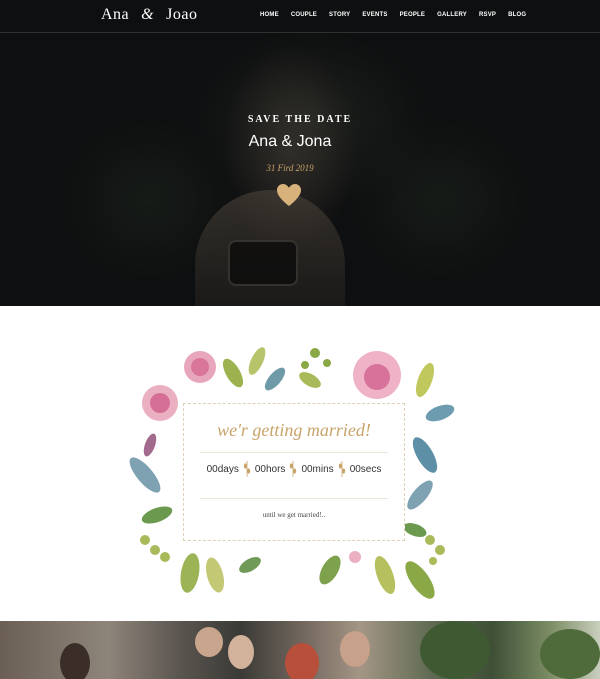 The height and width of the screenshot is (679, 600). I want to click on nav-rsvp: RSVP, so click(487, 15).